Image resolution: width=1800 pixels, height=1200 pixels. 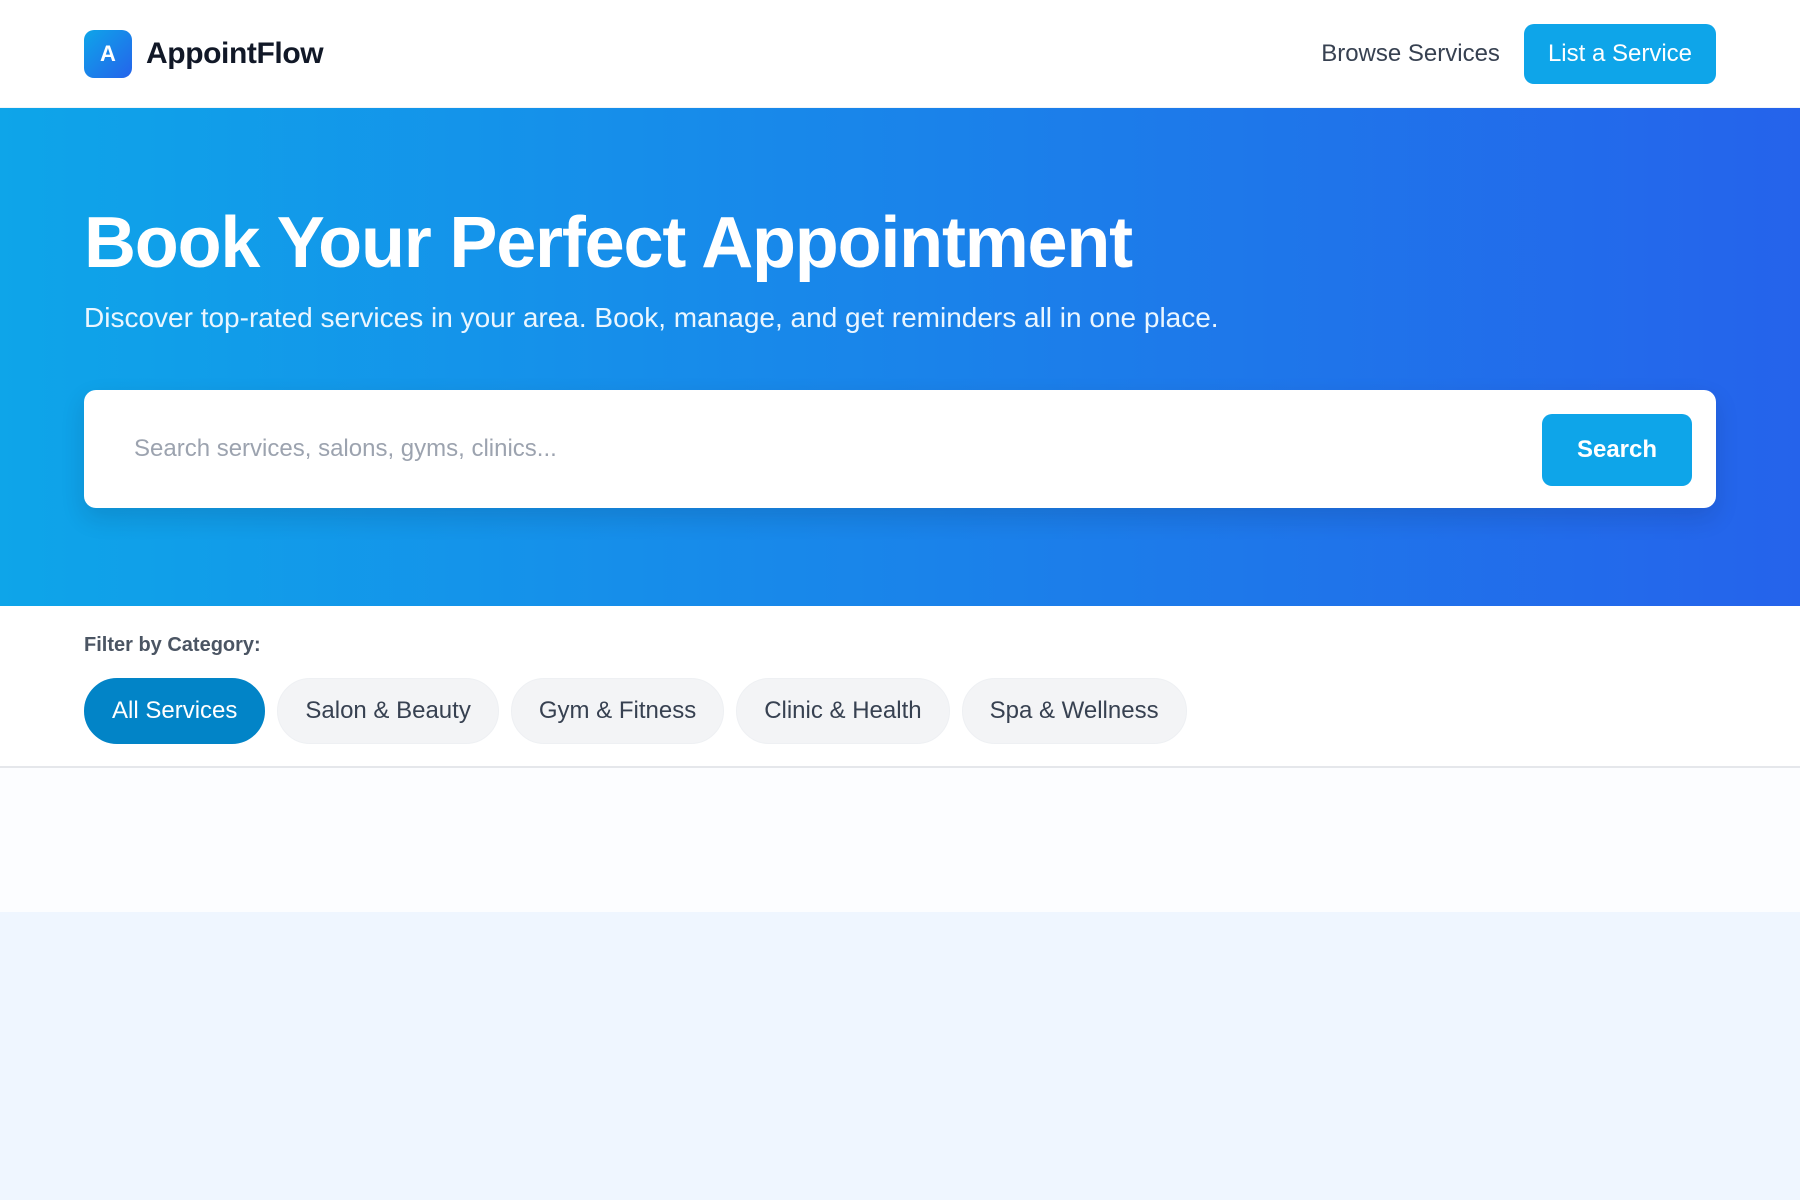 What do you see at coordinates (782, 449) in the screenshot?
I see `search-input` at bounding box center [782, 449].